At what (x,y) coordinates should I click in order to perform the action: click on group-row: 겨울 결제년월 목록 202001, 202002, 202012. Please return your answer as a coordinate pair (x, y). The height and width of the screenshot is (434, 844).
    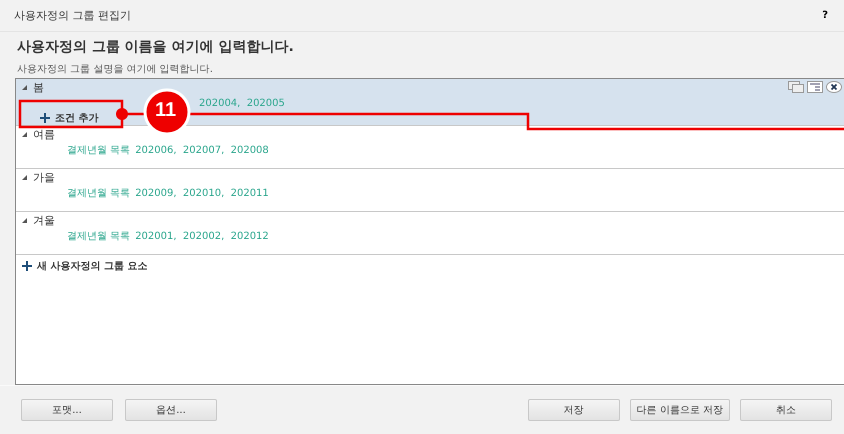
    Looking at the image, I should click on (430, 233).